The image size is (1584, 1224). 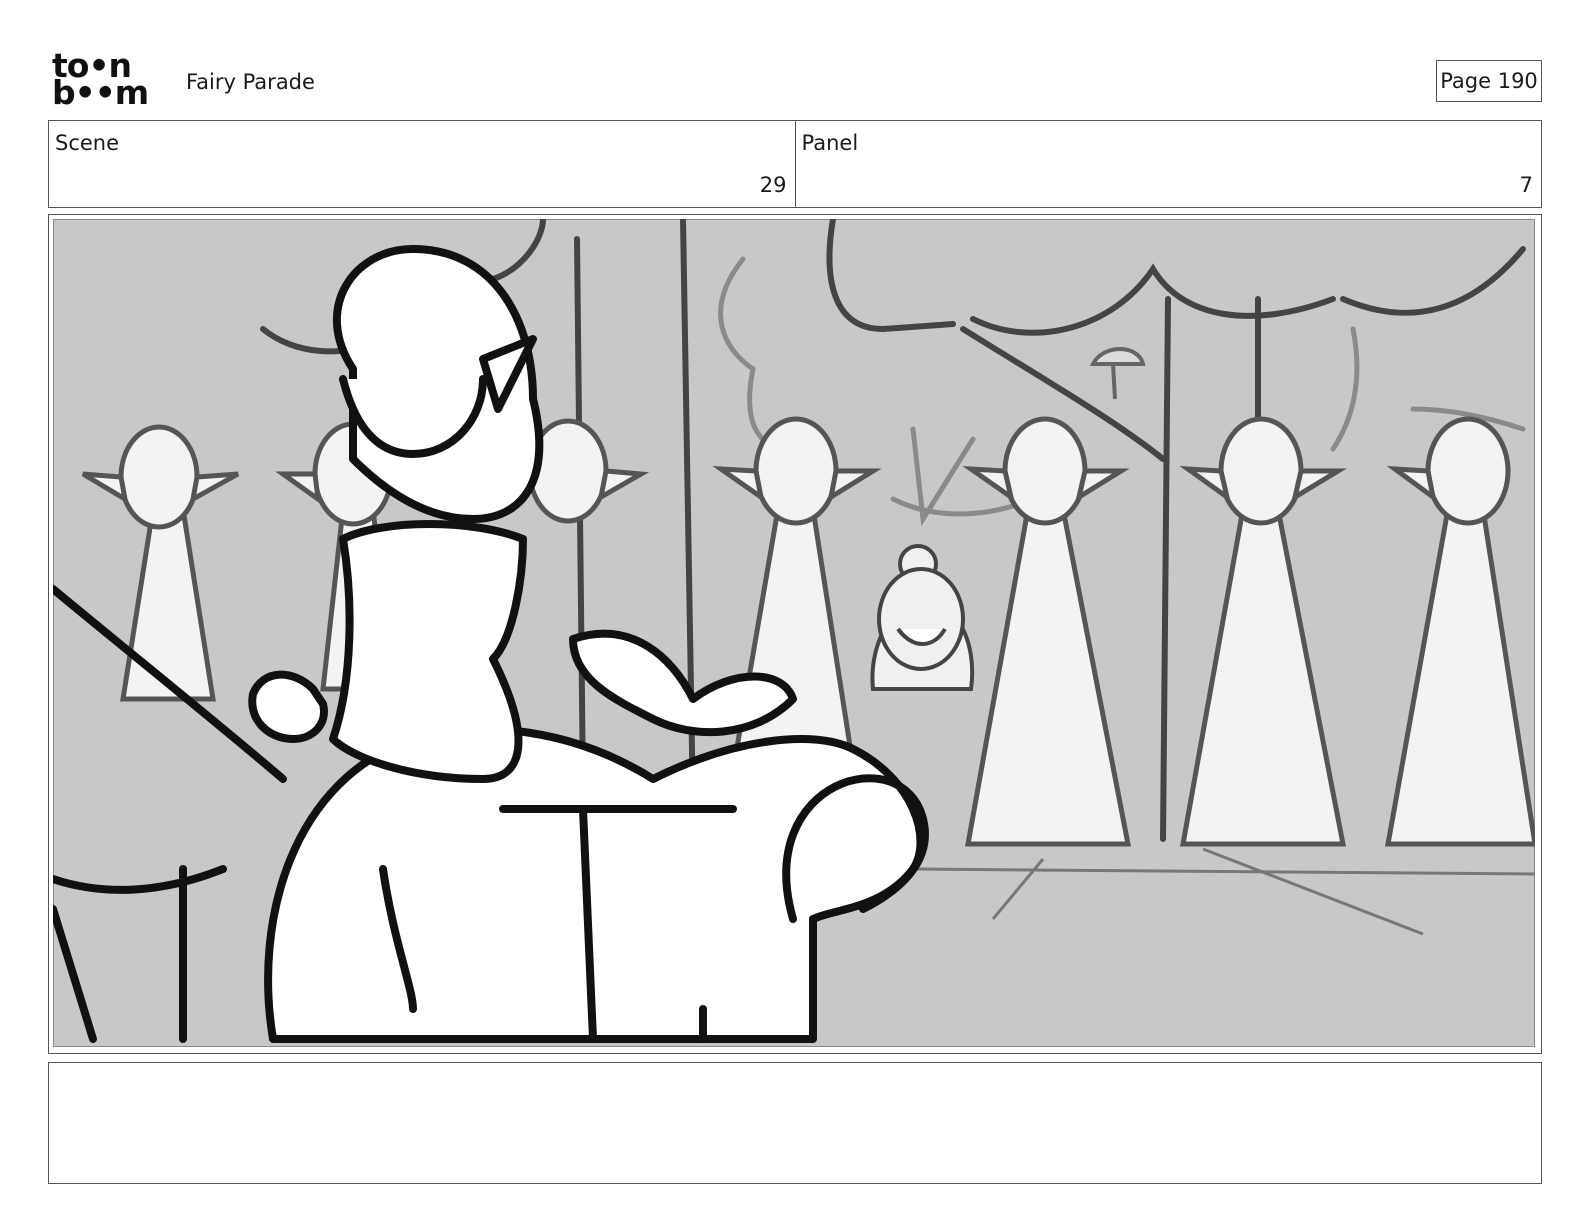 I want to click on panel-cell: Panel 7, so click(x=1168, y=164).